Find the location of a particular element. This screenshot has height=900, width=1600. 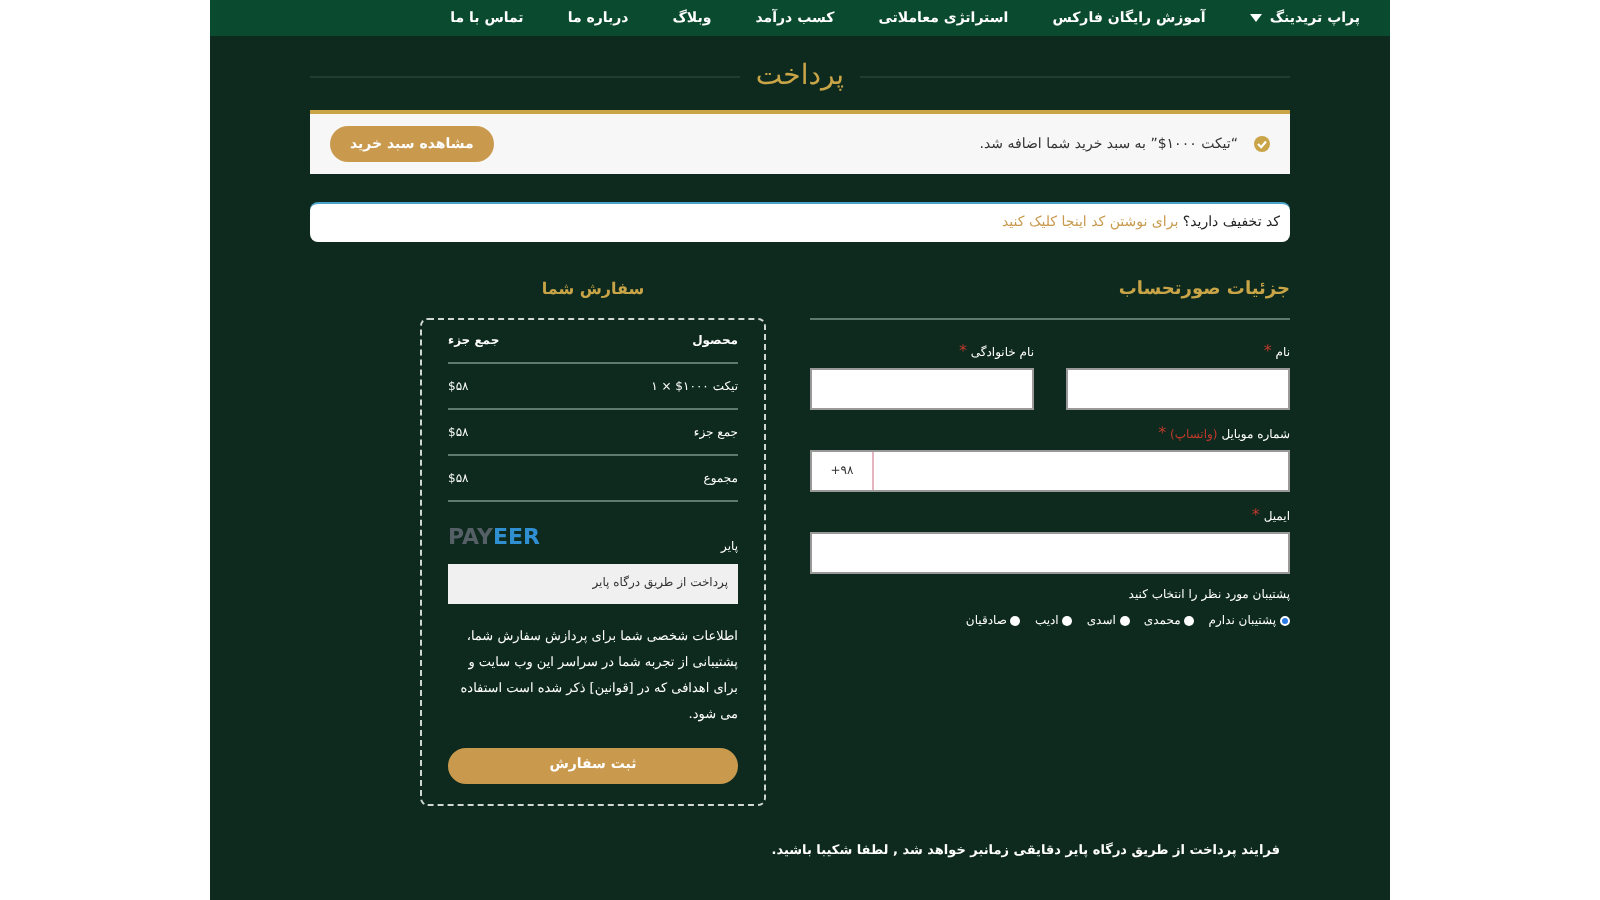

page-title: پرداخت is located at coordinates (800, 76).